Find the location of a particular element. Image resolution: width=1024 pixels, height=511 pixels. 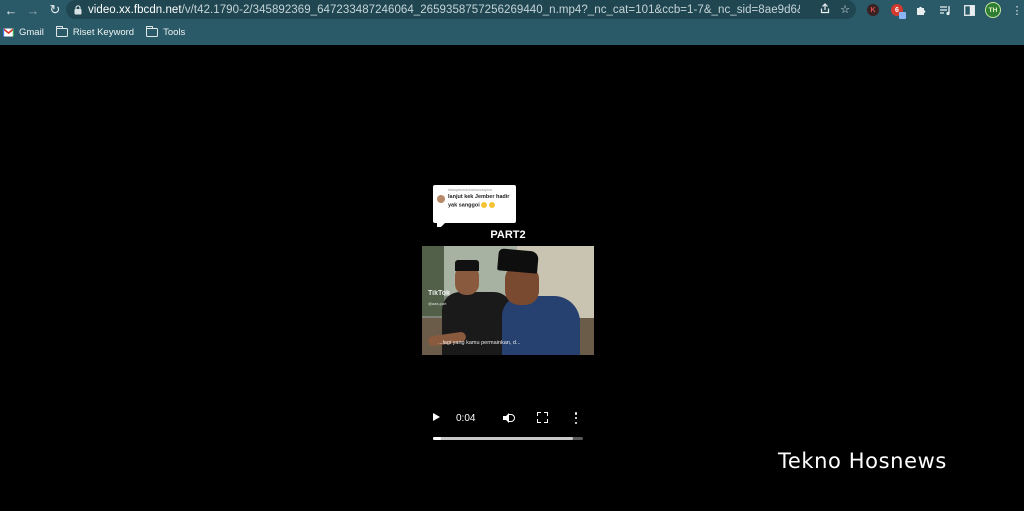

chrome-menu-button: ⋮ is located at coordinates (1016, 10).